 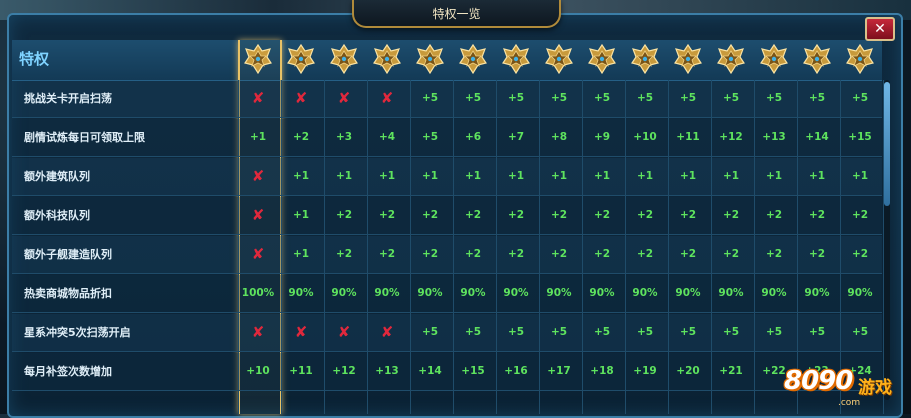 I want to click on privilege-value: +20, so click(x=688, y=371).